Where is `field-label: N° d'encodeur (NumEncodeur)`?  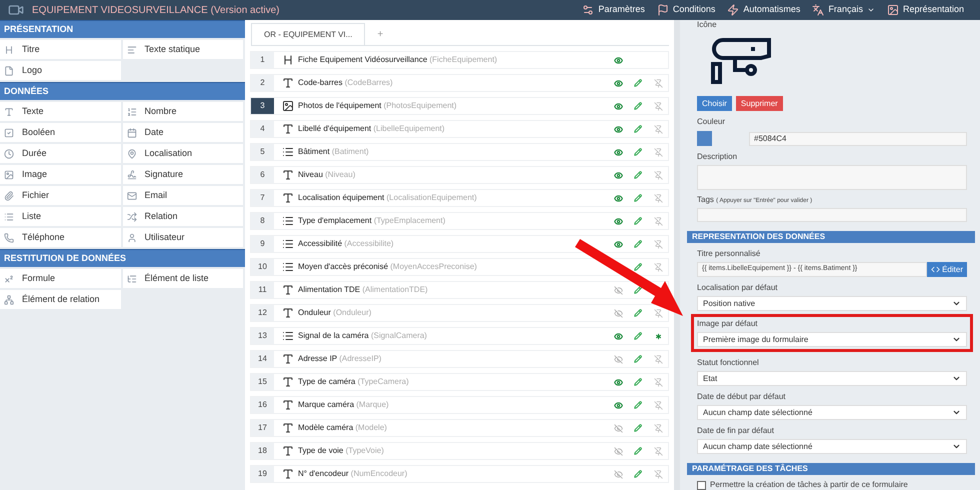
field-label: N° d'encodeur (NumEncodeur) is located at coordinates (353, 474).